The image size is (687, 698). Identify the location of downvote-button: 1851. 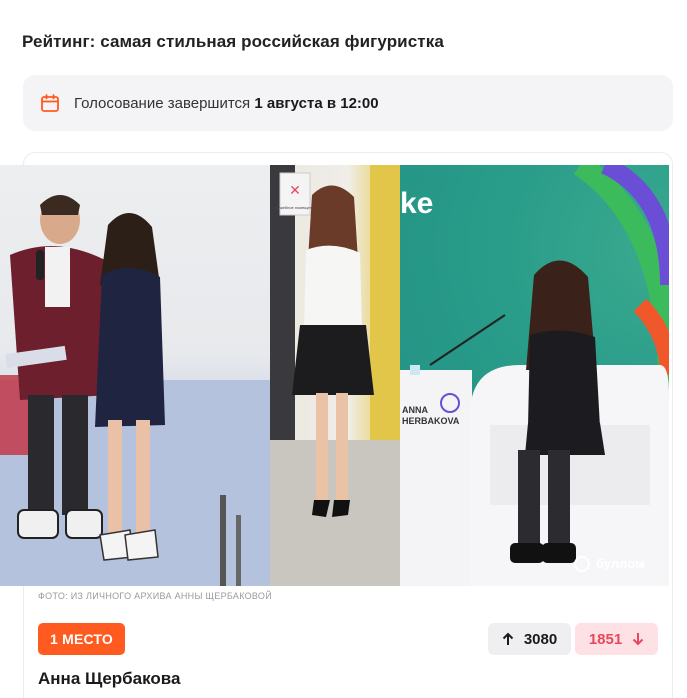
(616, 639).